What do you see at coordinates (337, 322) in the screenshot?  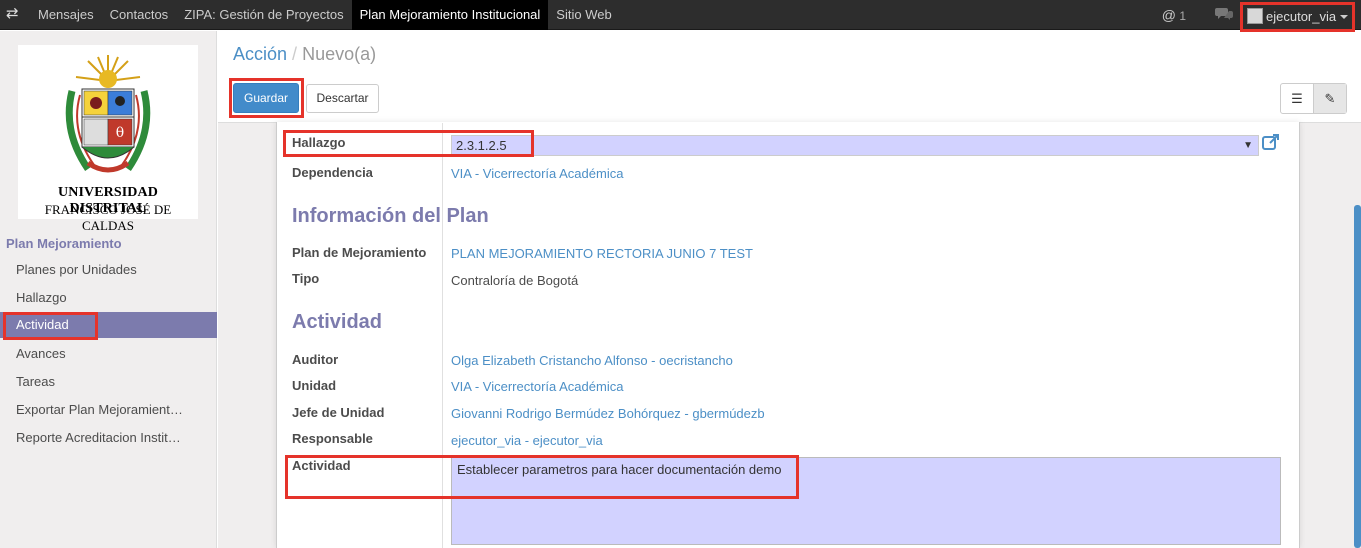 I see `section-actividad-title: Actividad` at bounding box center [337, 322].